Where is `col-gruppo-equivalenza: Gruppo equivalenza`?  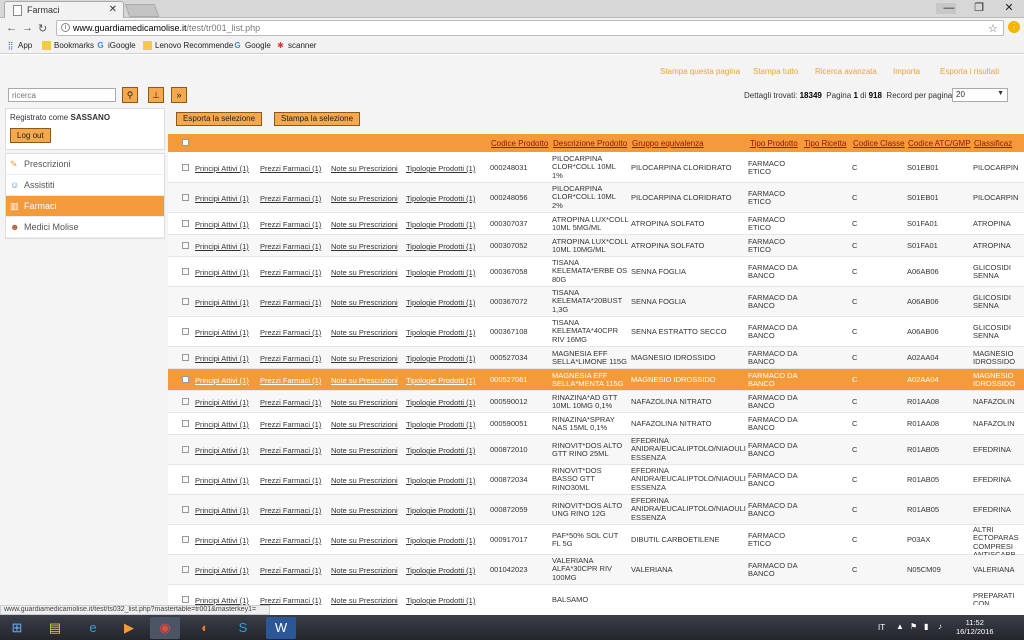 col-gruppo-equivalenza: Gruppo equivalenza is located at coordinates (668, 143).